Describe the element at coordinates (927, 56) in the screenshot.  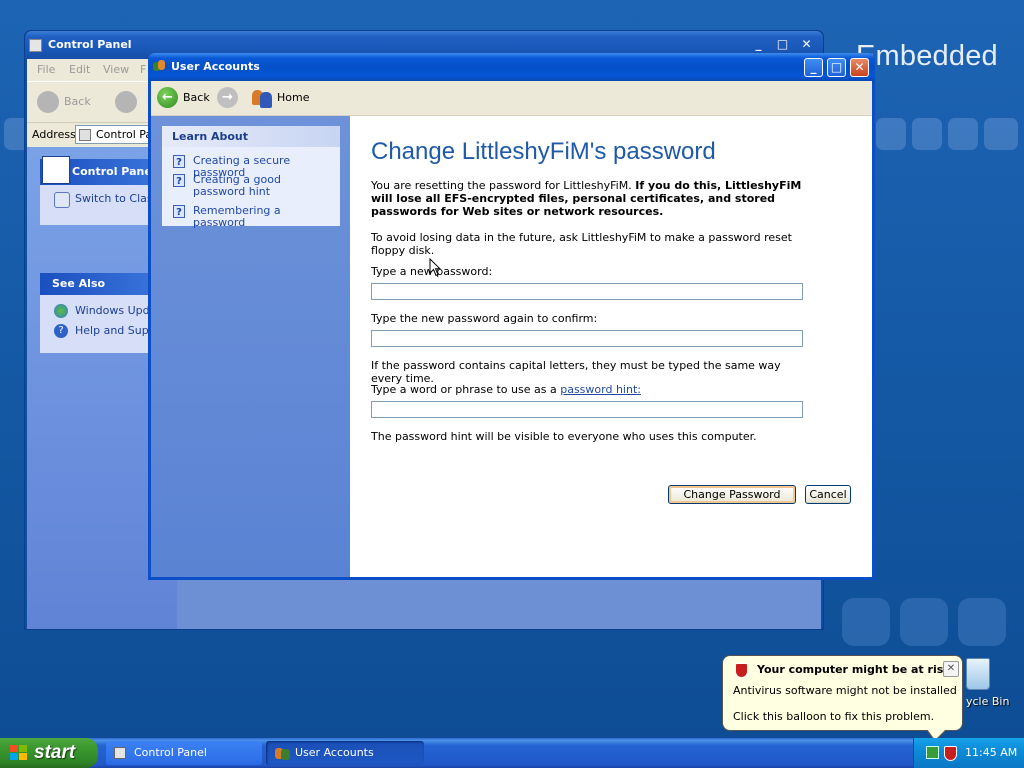
I see `wallpaper-branding: Embedded` at that location.